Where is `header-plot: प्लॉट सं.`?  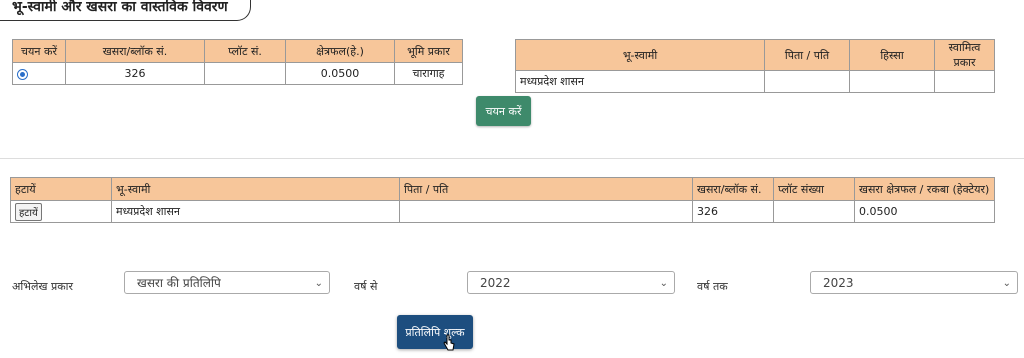 header-plot: प्लॉट सं. is located at coordinates (245, 51).